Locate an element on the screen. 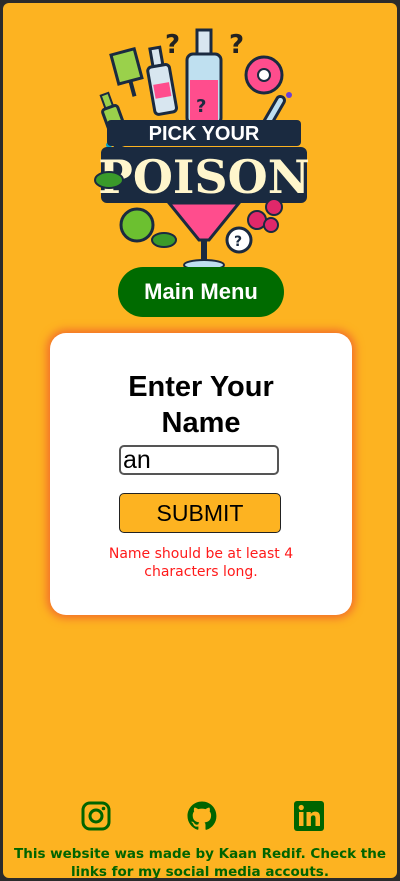 The width and height of the screenshot is (400, 881). instagram-icon is located at coordinates (96, 816).